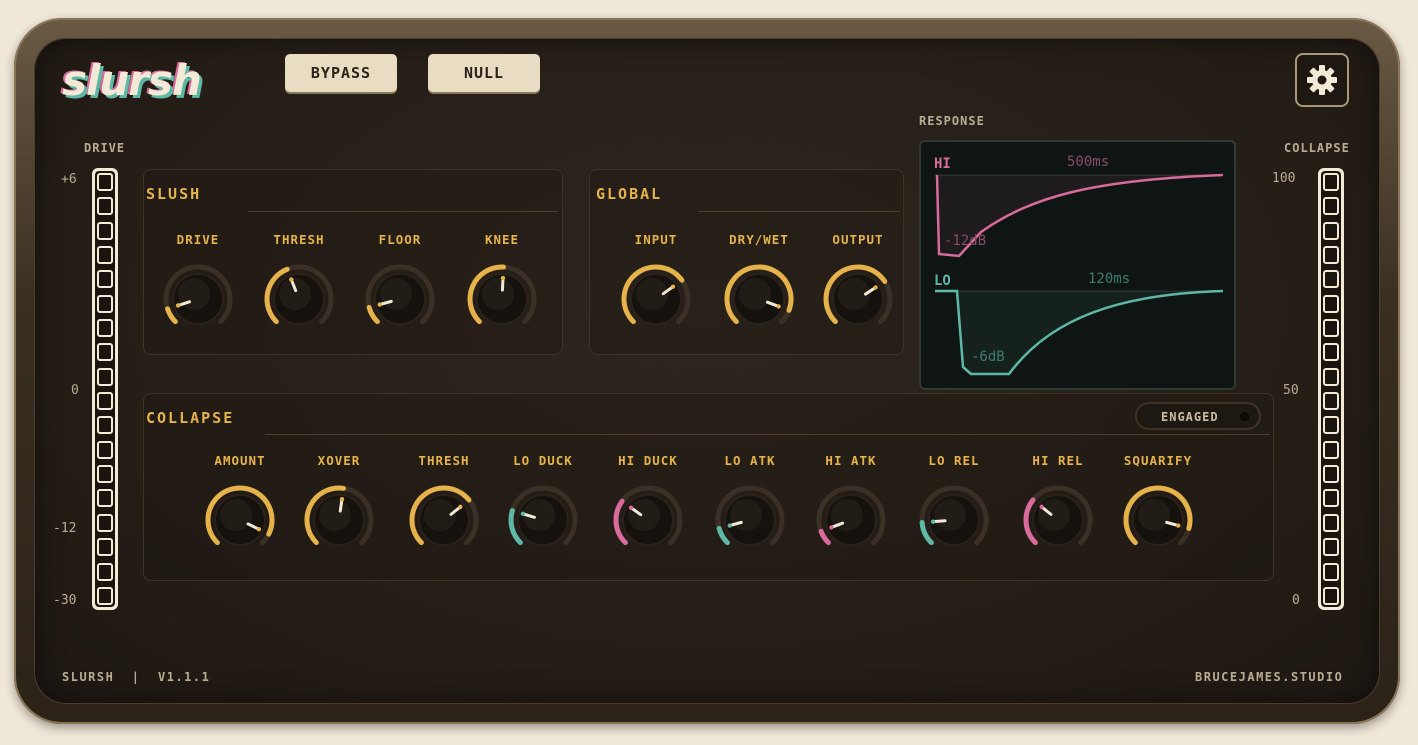  I want to click on engaged-label: ENGAGED, so click(1190, 417).